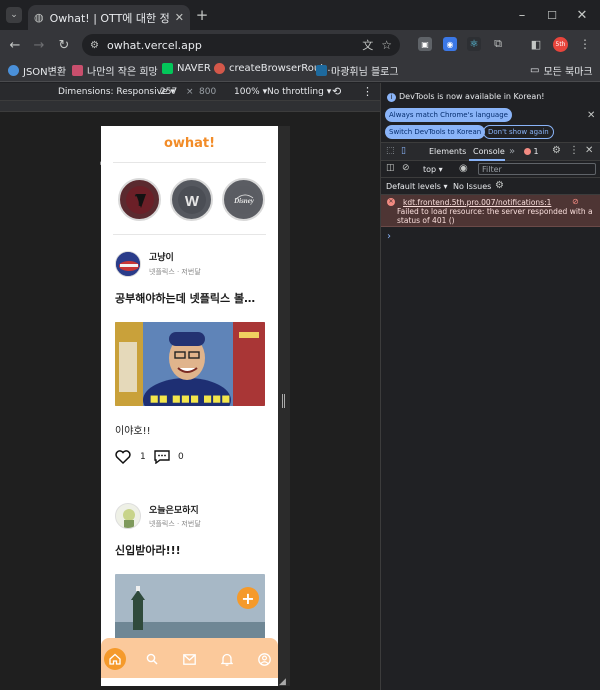 The image size is (600, 690). I want to click on bookmark-hope: 나만의 작은 희망, so click(115, 70).